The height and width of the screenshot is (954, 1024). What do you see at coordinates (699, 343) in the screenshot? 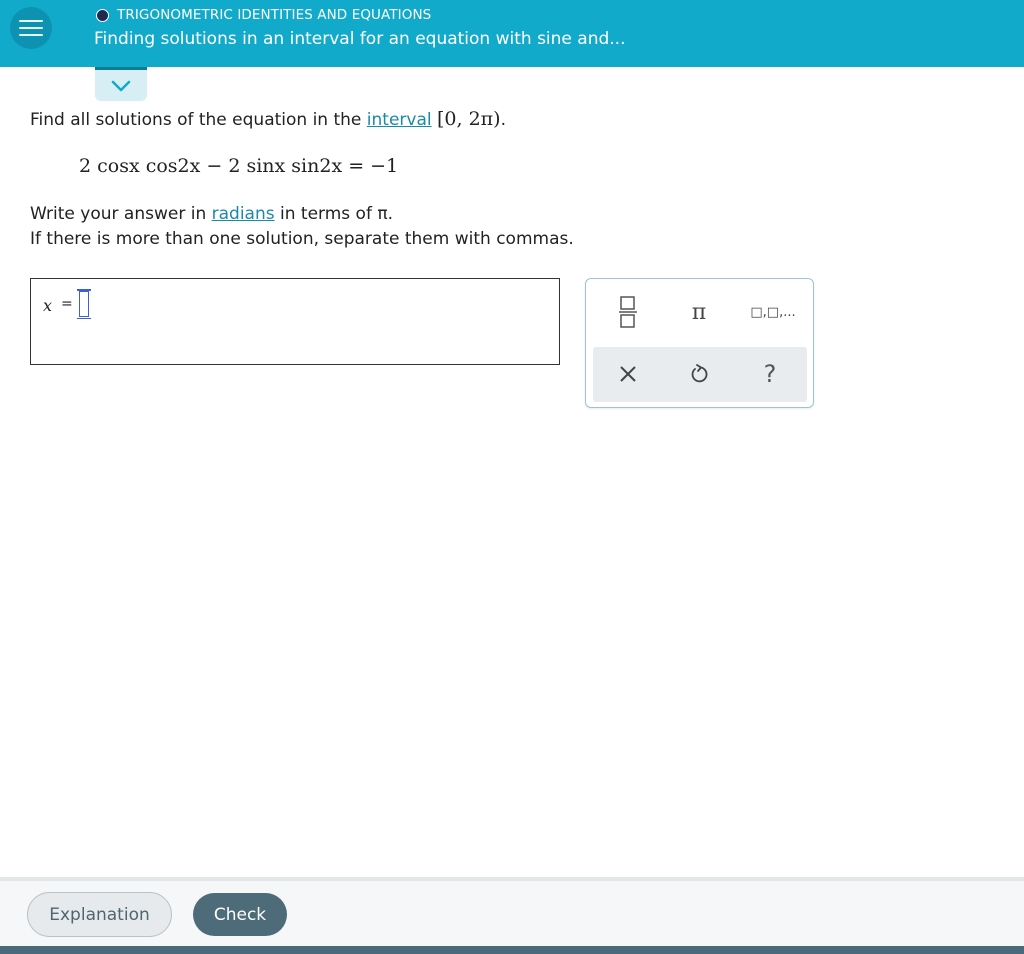
I see `math-tools-palette: π □,□,... ?` at bounding box center [699, 343].